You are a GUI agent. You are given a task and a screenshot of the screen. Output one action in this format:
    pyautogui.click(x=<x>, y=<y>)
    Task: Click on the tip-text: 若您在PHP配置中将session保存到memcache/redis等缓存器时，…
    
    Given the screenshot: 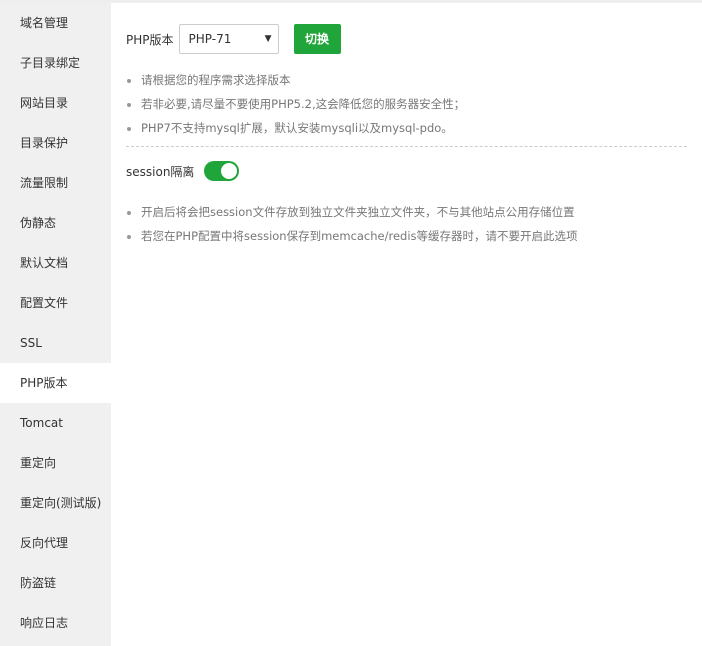 What is the action you would take?
    pyautogui.click(x=359, y=236)
    